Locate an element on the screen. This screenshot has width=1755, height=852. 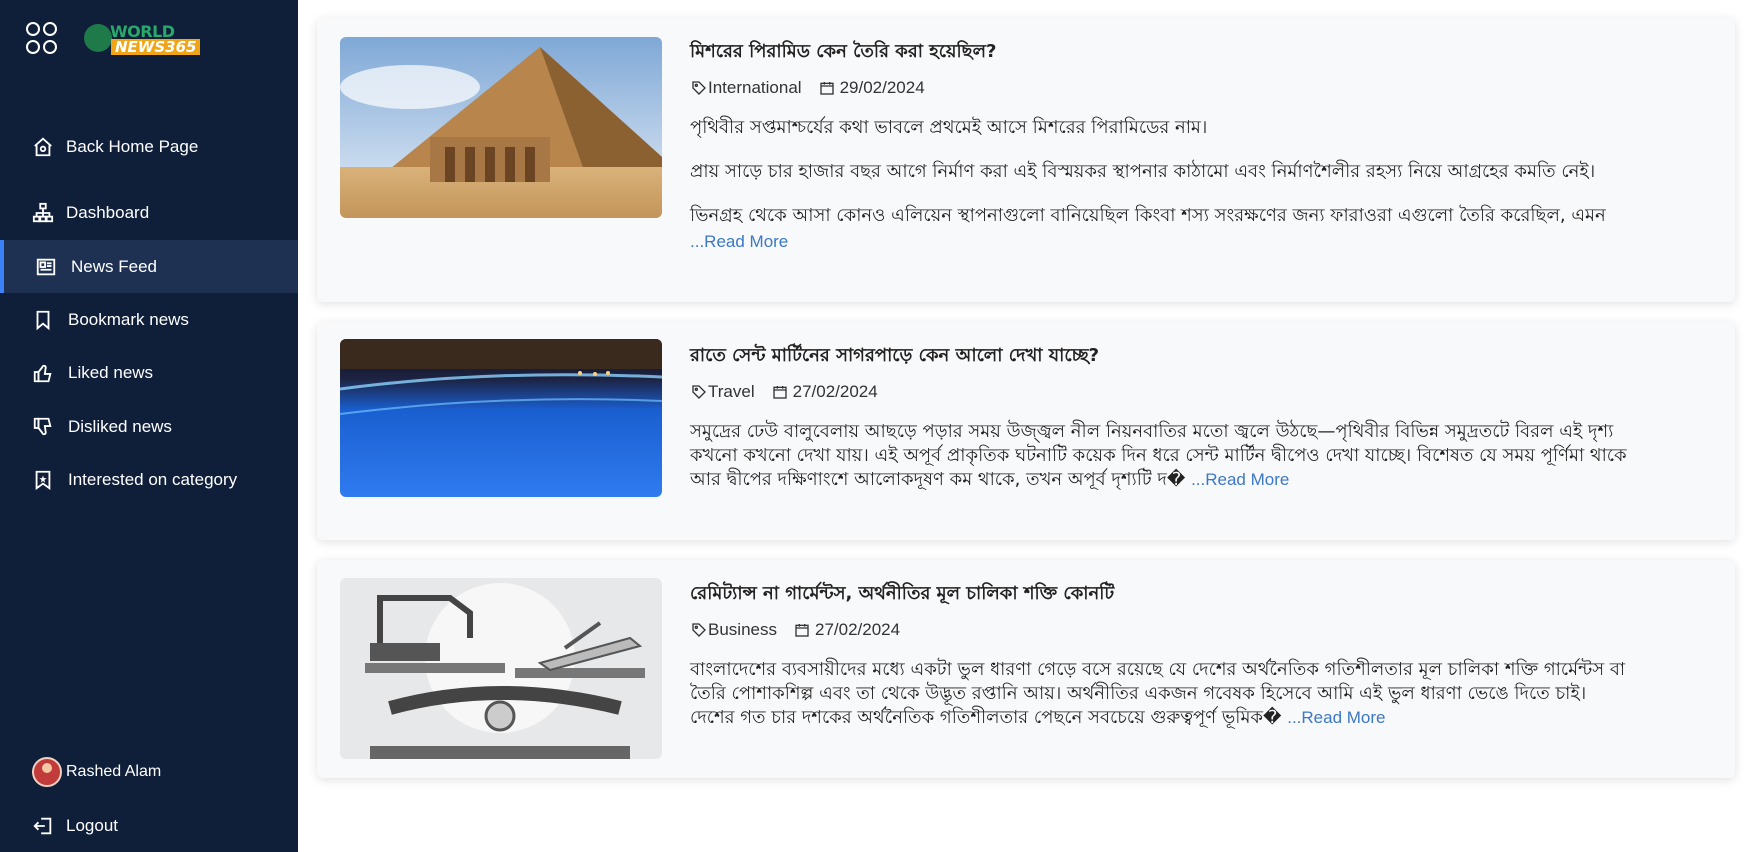
sidebar-item-label: News Feed is located at coordinates (114, 266).